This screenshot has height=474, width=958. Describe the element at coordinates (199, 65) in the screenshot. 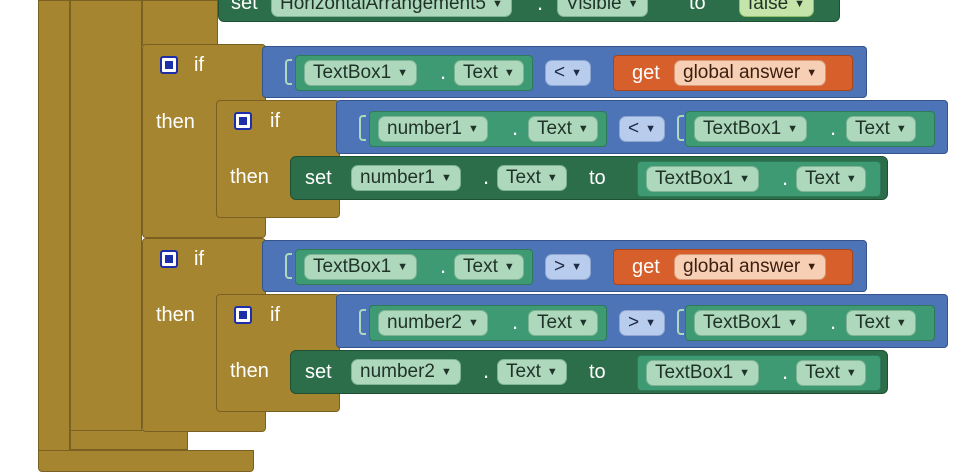

I see `if-keyword: if` at that location.